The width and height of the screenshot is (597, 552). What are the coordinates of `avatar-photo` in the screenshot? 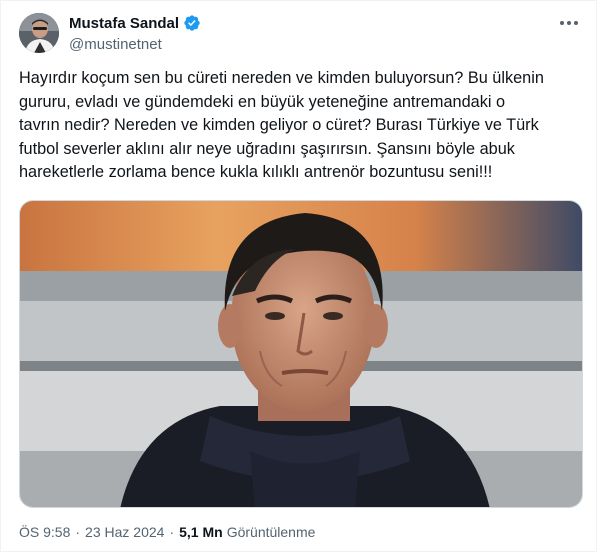 It's located at (39, 33).